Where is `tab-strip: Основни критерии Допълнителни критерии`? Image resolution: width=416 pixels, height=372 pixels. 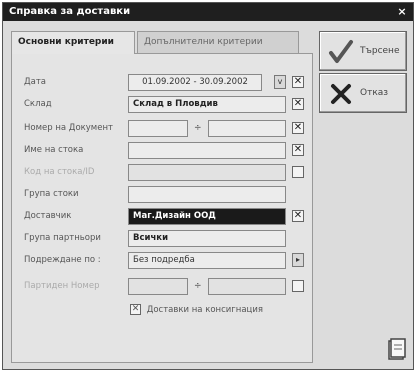 tab-strip: Основни критерии Допълнителни критерии is located at coordinates (162, 42).